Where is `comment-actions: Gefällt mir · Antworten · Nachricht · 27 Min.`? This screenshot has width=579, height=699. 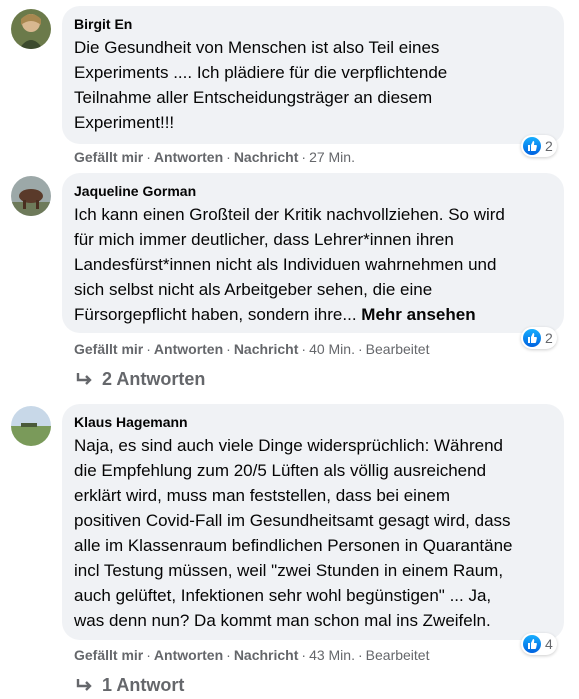
comment-actions: Gefällt mir · Antworten · Nachricht · 27 Min. is located at coordinates (214, 157).